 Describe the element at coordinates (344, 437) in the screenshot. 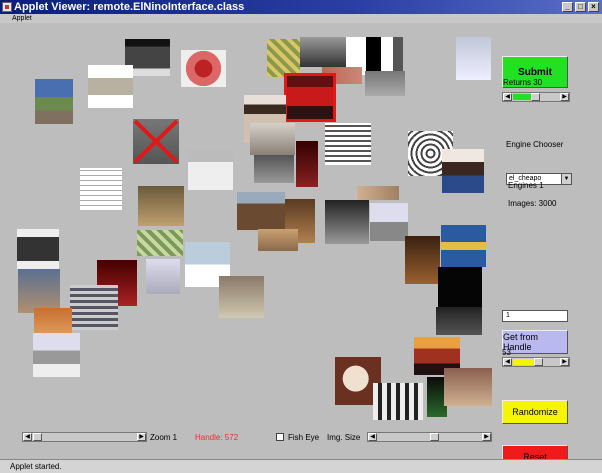

I see `imgsize-label: Img. Size` at that location.